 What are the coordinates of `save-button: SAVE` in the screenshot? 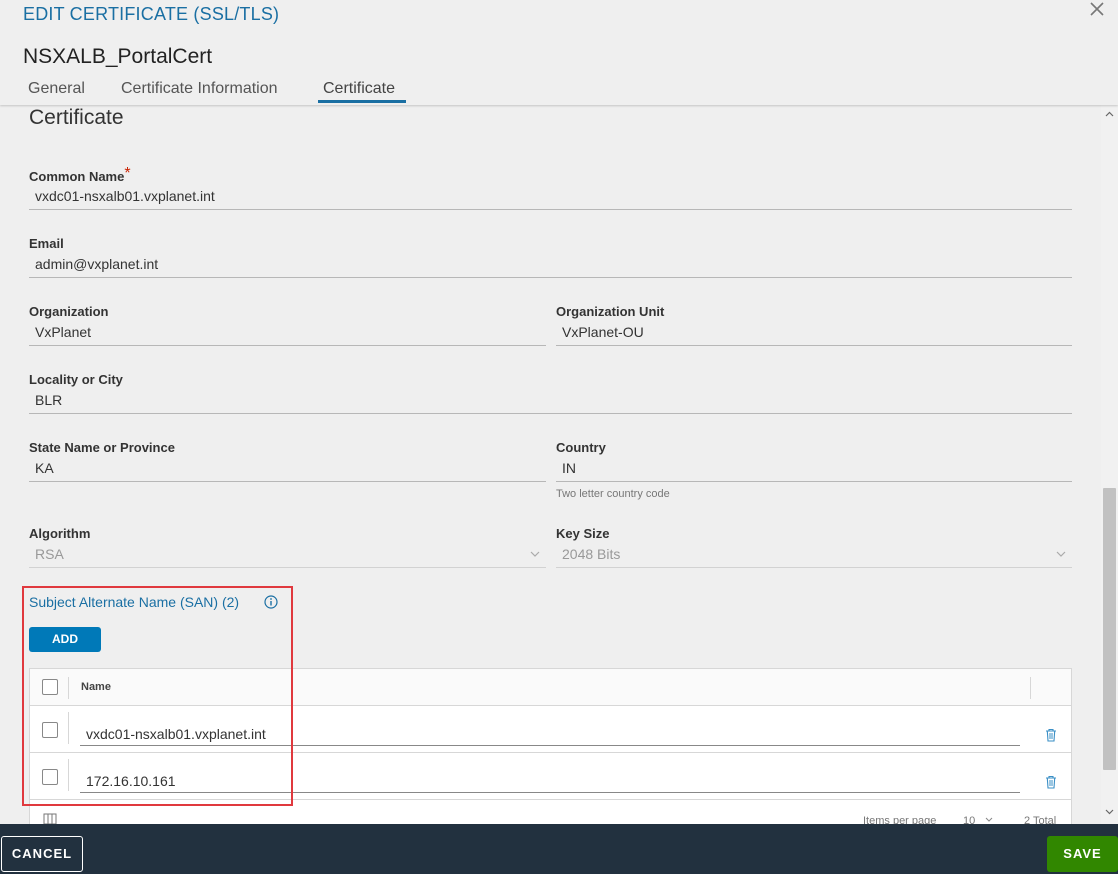 It's located at (1082, 854).